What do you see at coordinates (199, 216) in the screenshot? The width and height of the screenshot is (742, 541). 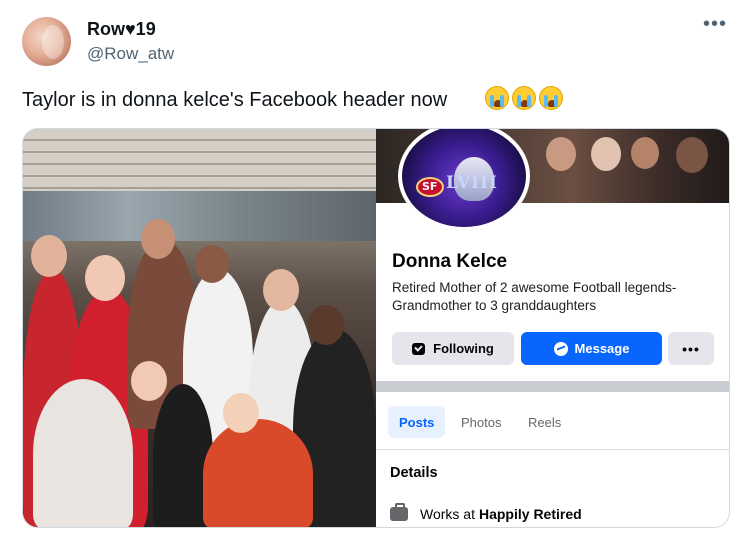 I see `stadium-window` at bounding box center [199, 216].